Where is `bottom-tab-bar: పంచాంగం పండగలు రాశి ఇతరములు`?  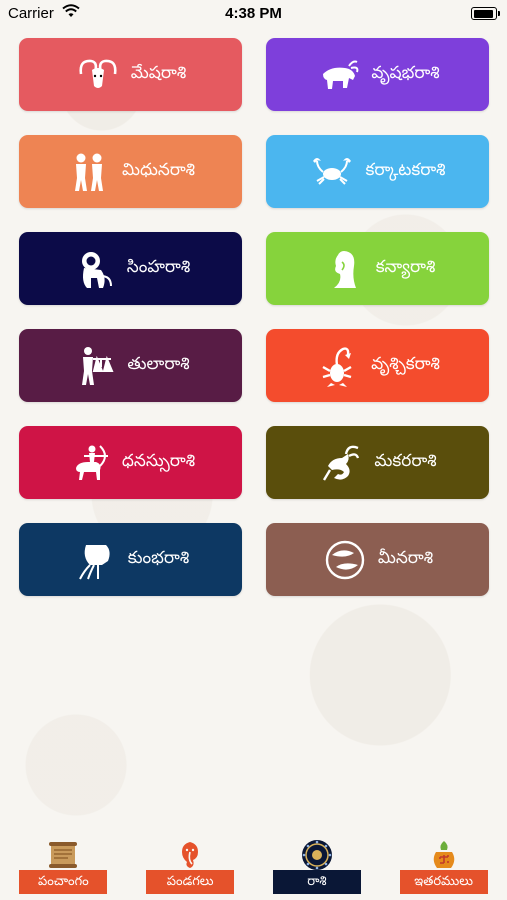 bottom-tab-bar: పంచాంగం పండగలు రాశి ఇతరములు is located at coordinates (253, 868).